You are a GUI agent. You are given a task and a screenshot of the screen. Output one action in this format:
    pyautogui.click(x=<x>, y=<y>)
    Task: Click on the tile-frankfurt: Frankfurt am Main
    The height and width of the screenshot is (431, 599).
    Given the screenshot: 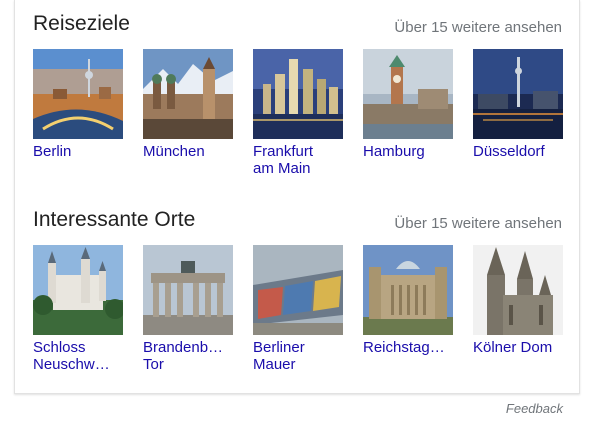 What is the action you would take?
    pyautogui.click(x=299, y=113)
    